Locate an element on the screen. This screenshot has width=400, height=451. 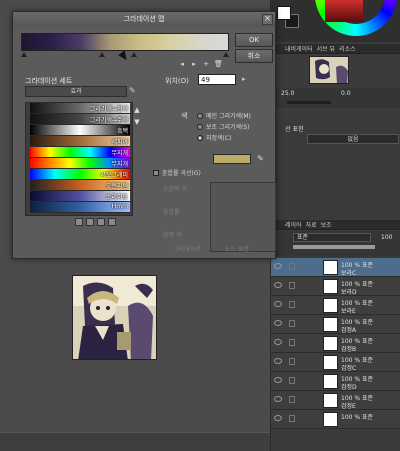
gradient-preset-item: 서모그래피 is located at coordinates (80, 174).